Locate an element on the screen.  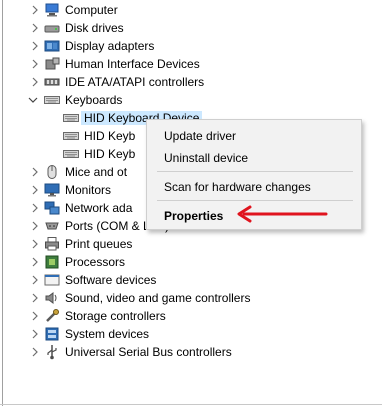
port-icon is located at coordinates (52, 226).